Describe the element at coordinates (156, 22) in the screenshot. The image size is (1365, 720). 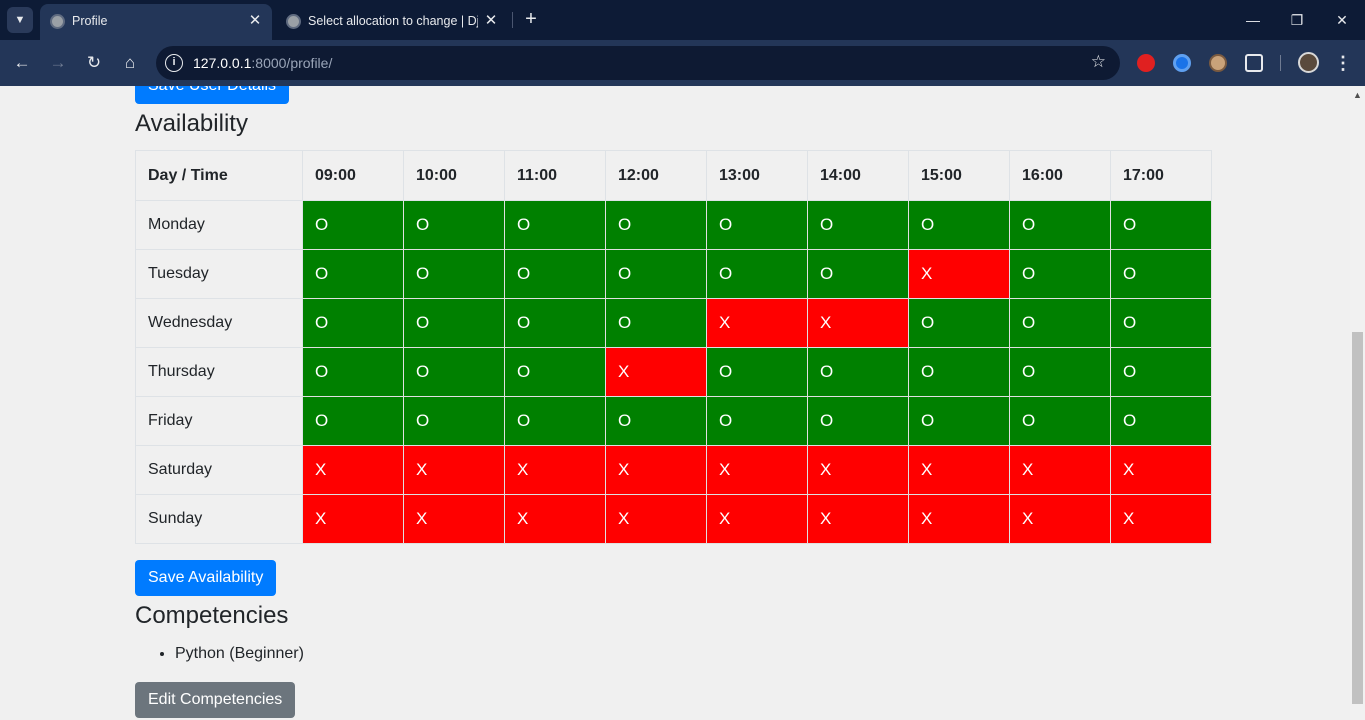
I see `tab-profile: Profile ✕` at that location.